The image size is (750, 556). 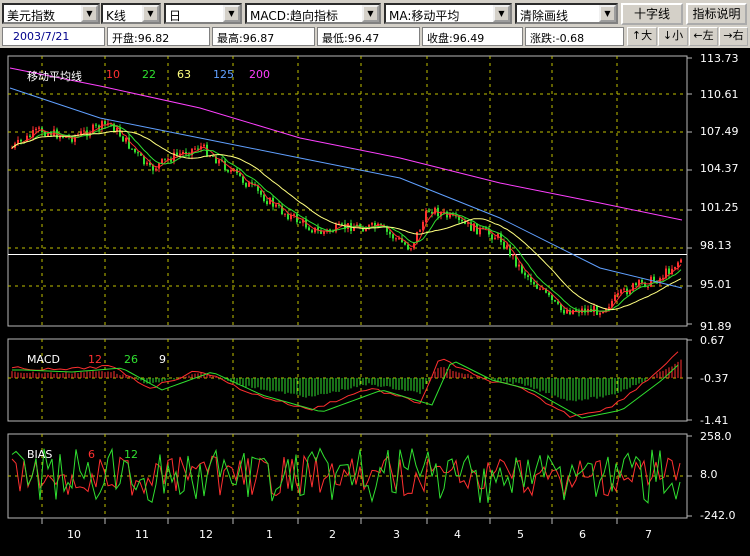 I want to click on zoom-out-button: ↓小, so click(x=673, y=36).